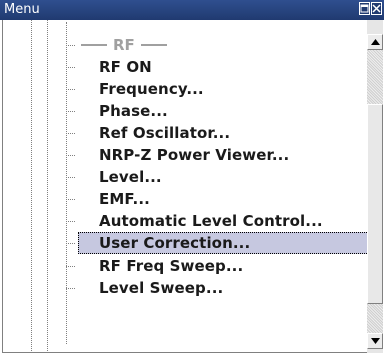  Describe the element at coordinates (217, 45) in the screenshot. I see `section-header-rf: RF` at that location.